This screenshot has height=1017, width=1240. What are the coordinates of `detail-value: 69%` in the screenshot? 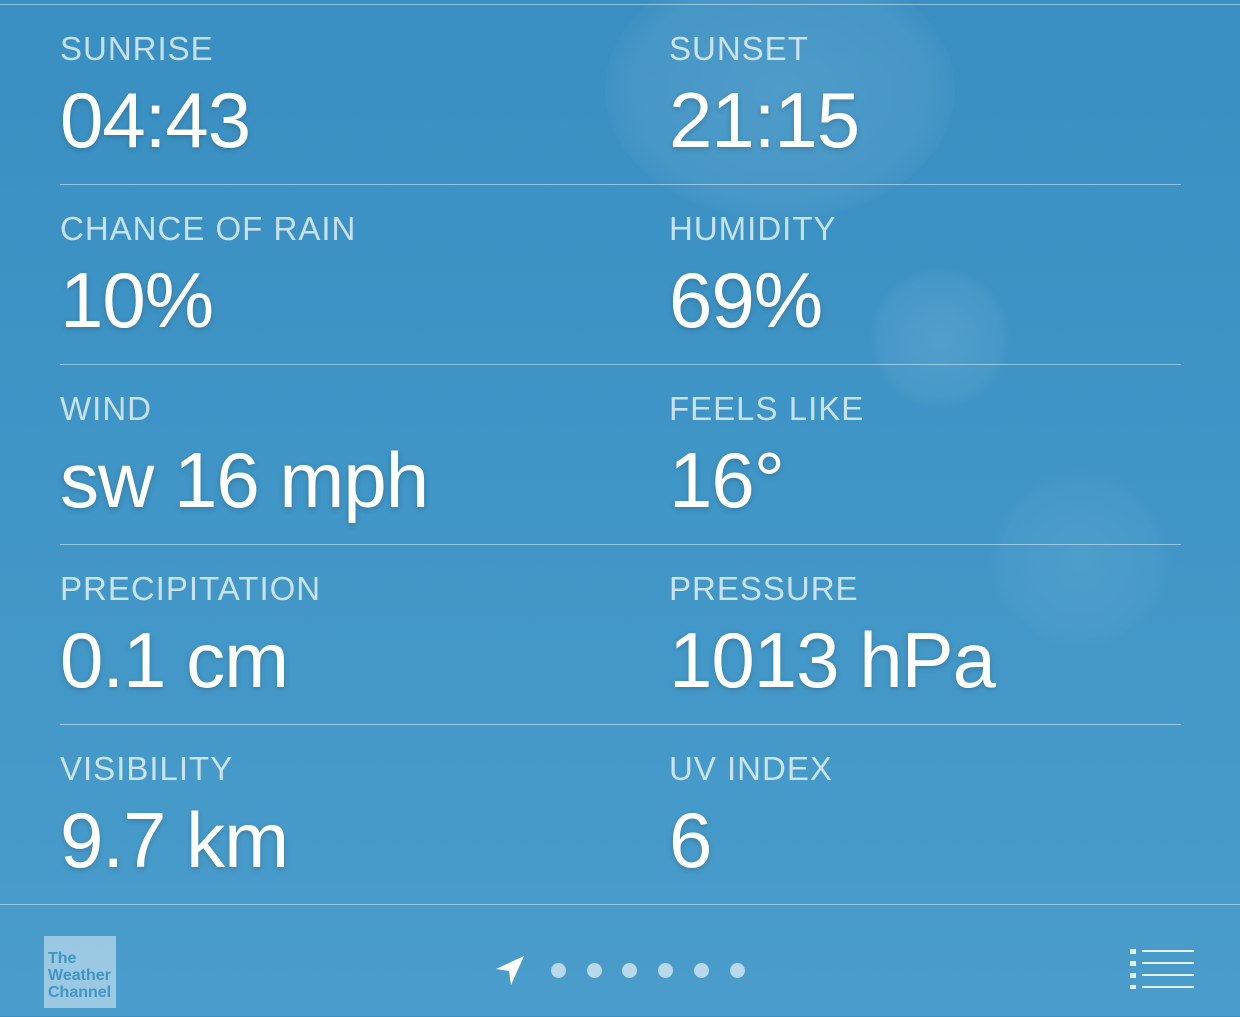 It's located at (746, 300).